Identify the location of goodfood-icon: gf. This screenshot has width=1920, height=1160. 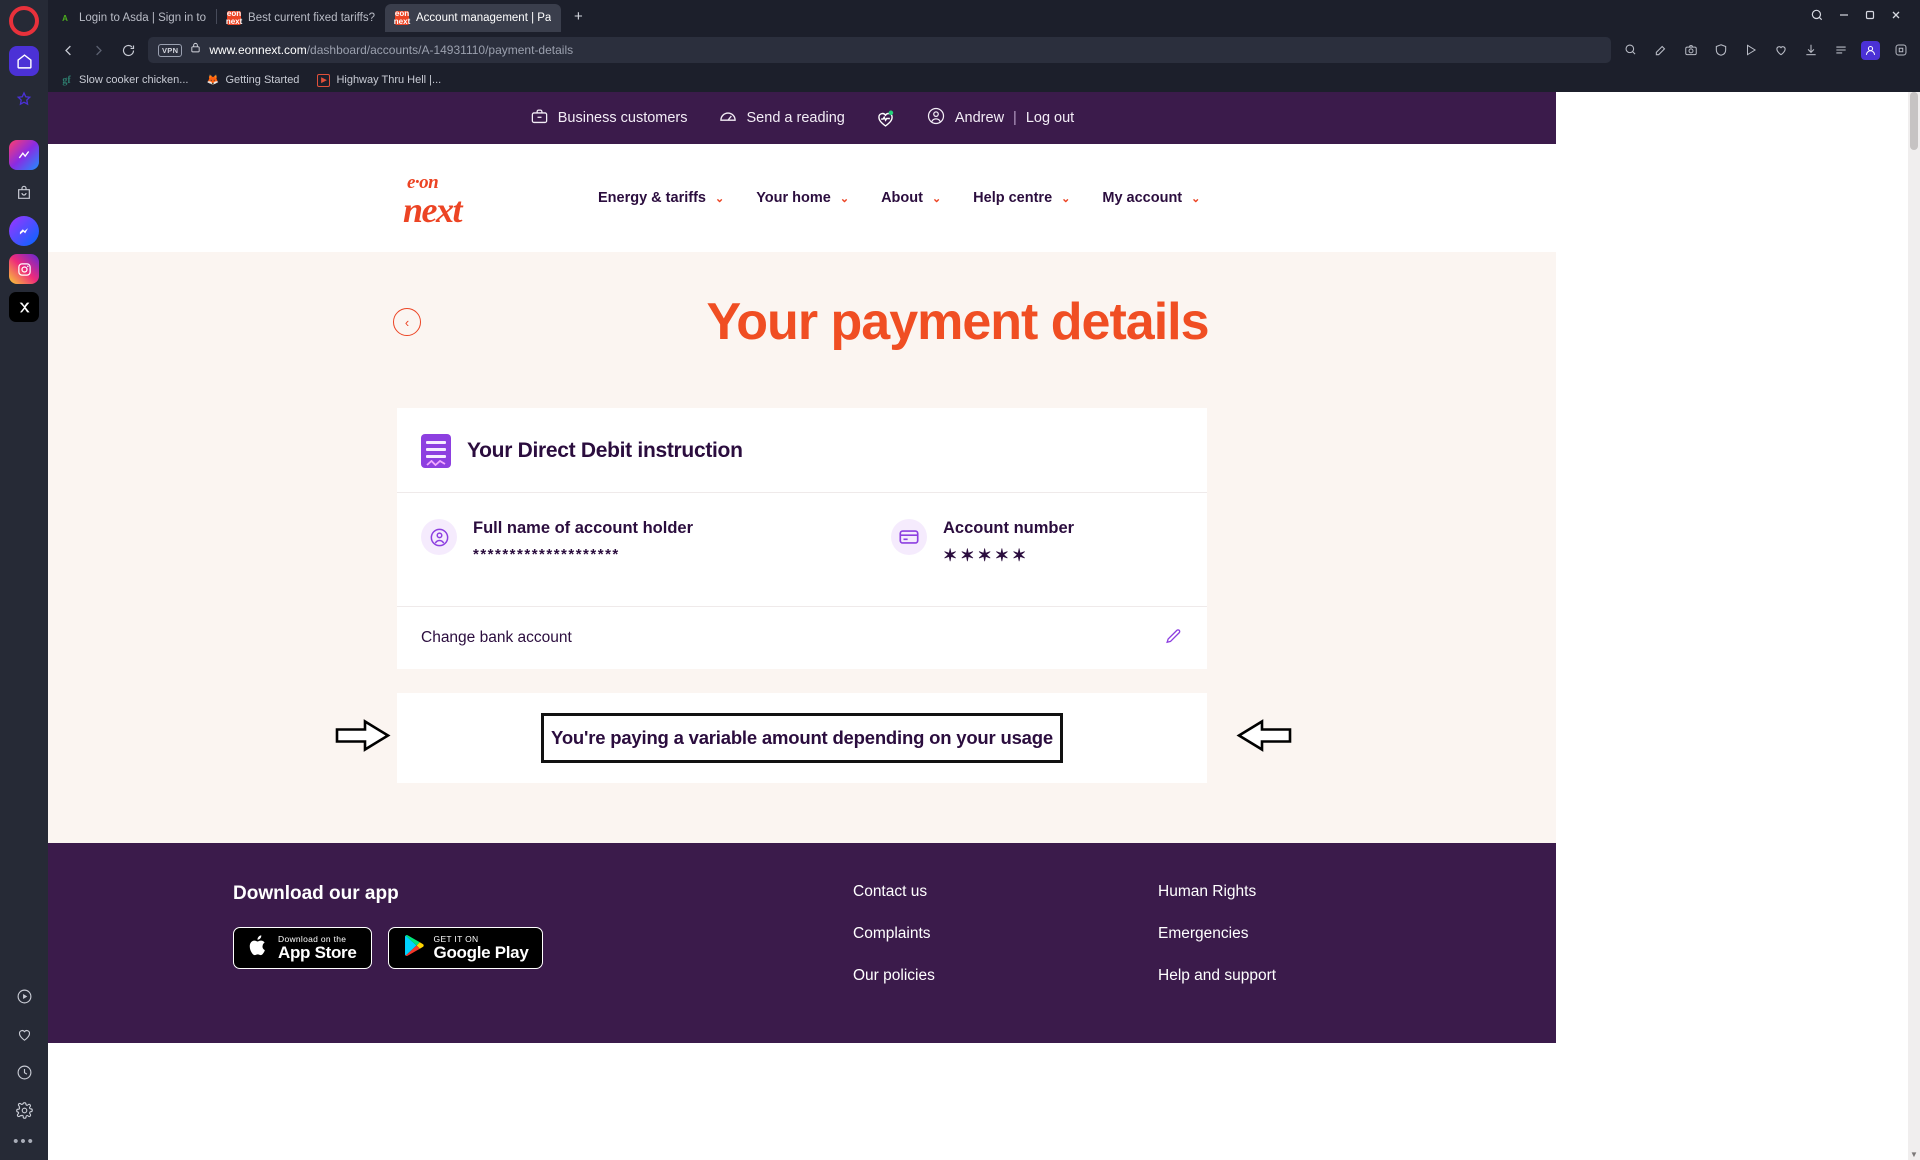
(66, 80).